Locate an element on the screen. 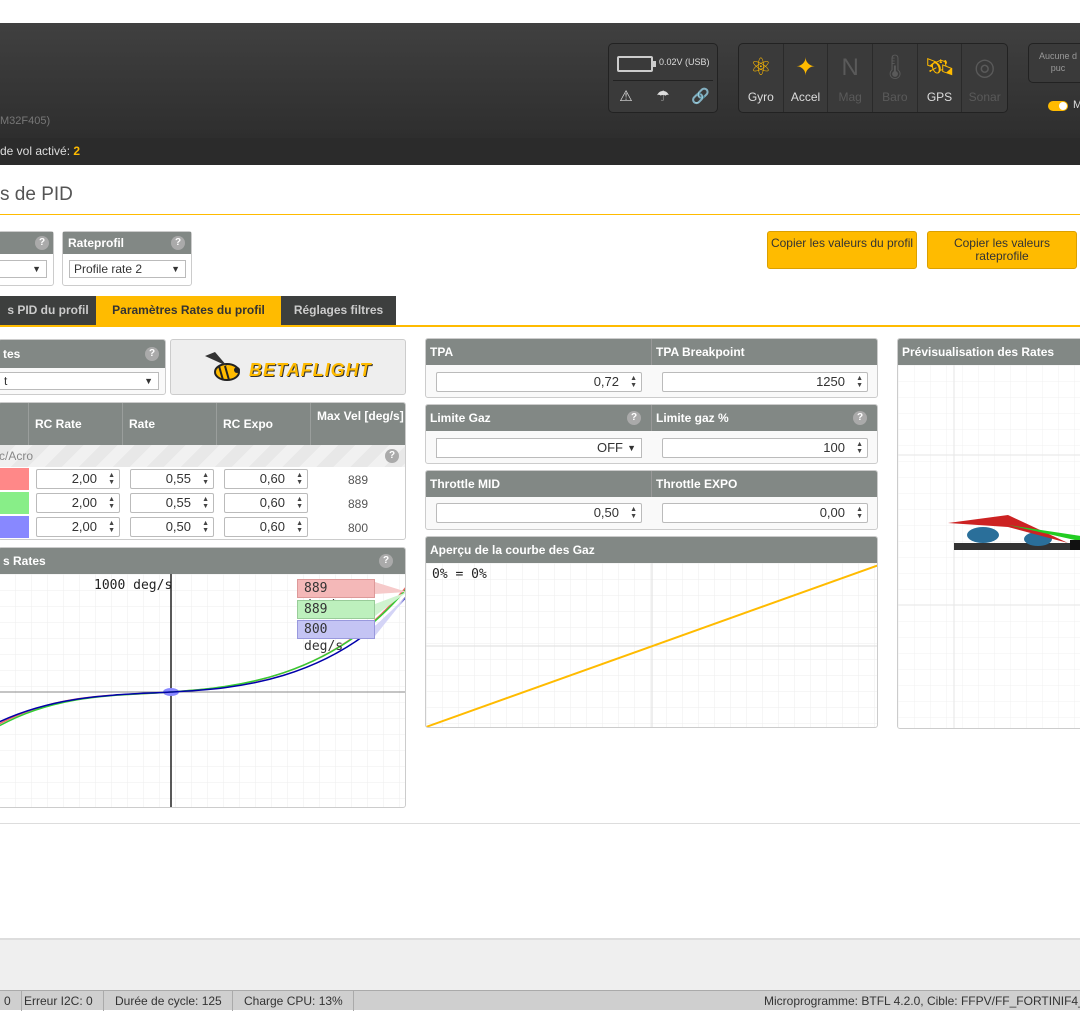 This screenshot has width=1080, height=1011. rate-row: 2,00 ▲ ▼ 0,55 ▲ ▼ 0,60 ▲ ▼ 889 is located at coordinates (202, 479).